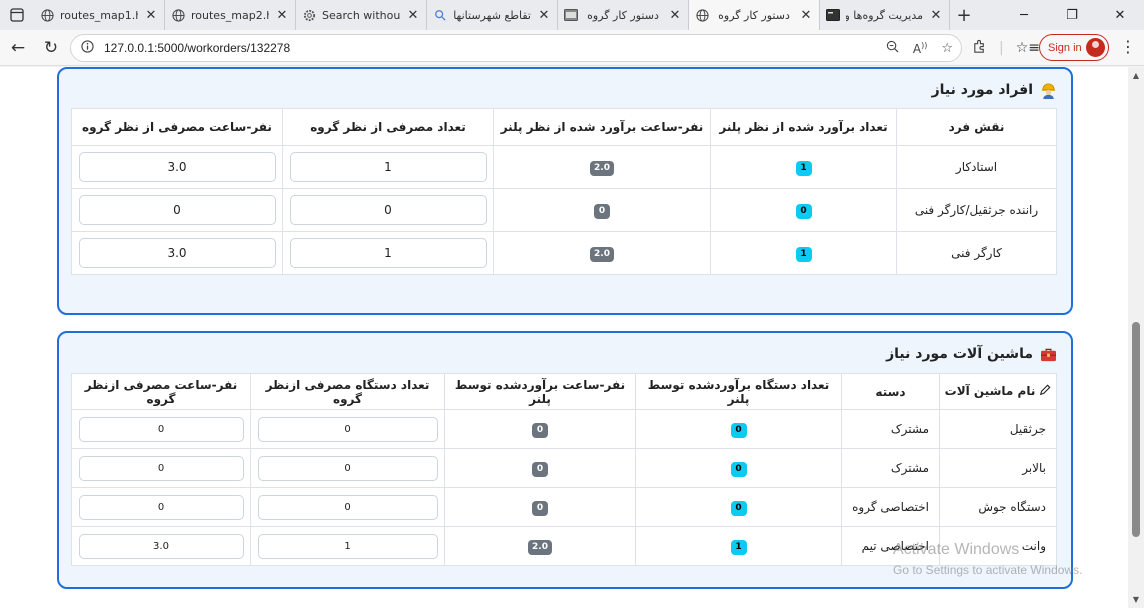  I want to click on worker-icon, so click(1048, 90).